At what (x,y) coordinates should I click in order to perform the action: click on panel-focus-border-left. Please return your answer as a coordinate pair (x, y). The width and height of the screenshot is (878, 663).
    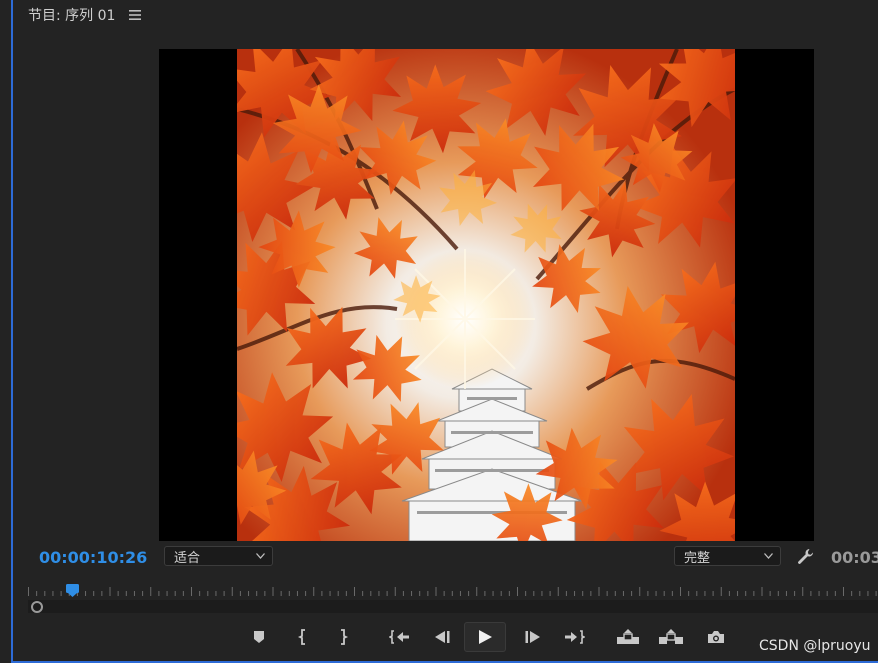
    Looking at the image, I should click on (12, 331).